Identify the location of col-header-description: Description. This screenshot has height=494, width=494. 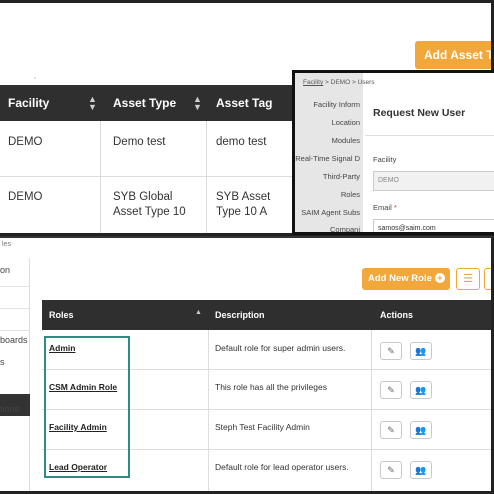
(240, 315).